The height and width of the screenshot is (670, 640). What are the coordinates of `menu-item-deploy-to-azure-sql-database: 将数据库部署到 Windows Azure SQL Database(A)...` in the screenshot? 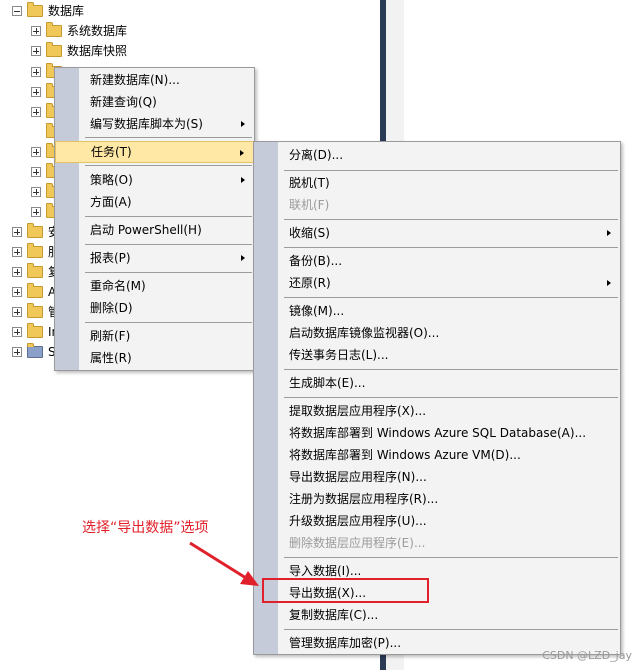 It's located at (437, 433).